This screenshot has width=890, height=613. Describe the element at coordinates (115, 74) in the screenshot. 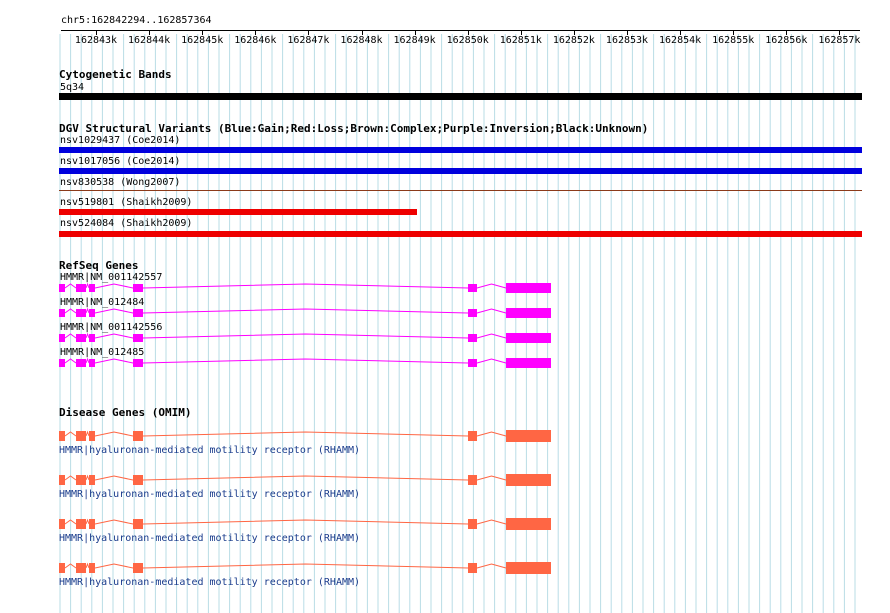

I see `cytoband-track-title: Cytogenetic Bands` at that location.